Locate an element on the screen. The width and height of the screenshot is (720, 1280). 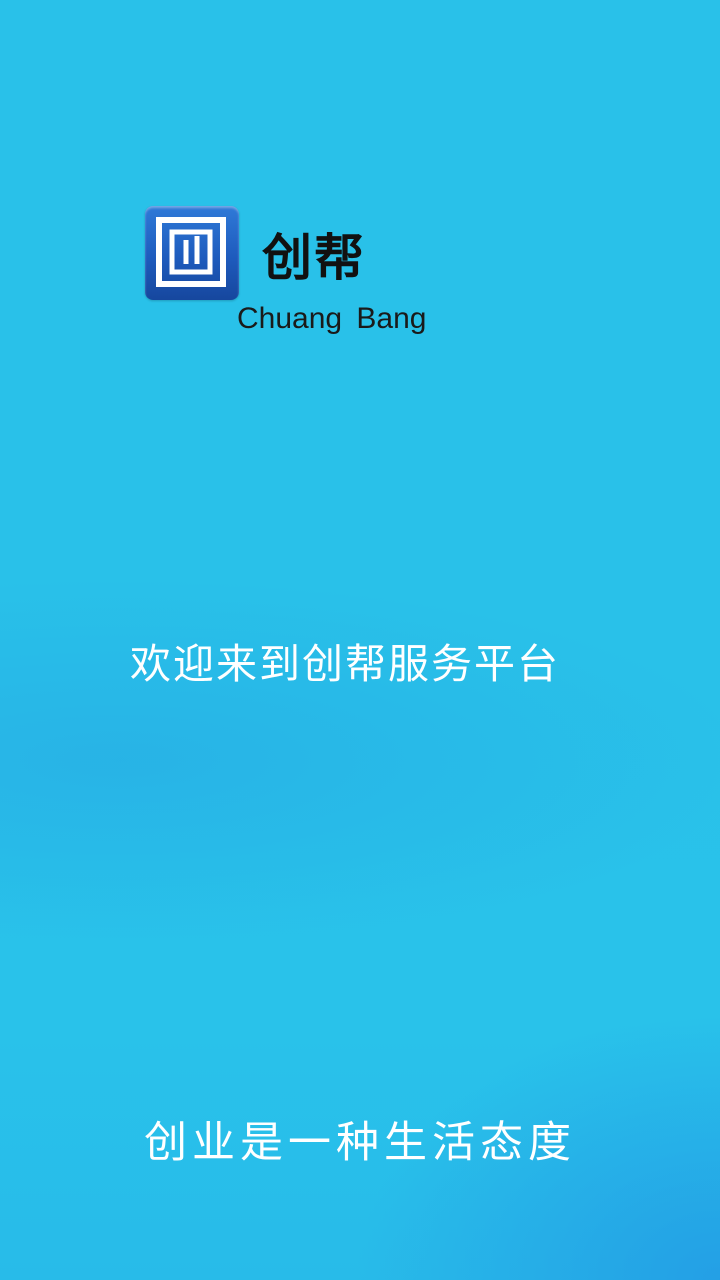
app-name-english: Chuang Bang is located at coordinates (332, 318).